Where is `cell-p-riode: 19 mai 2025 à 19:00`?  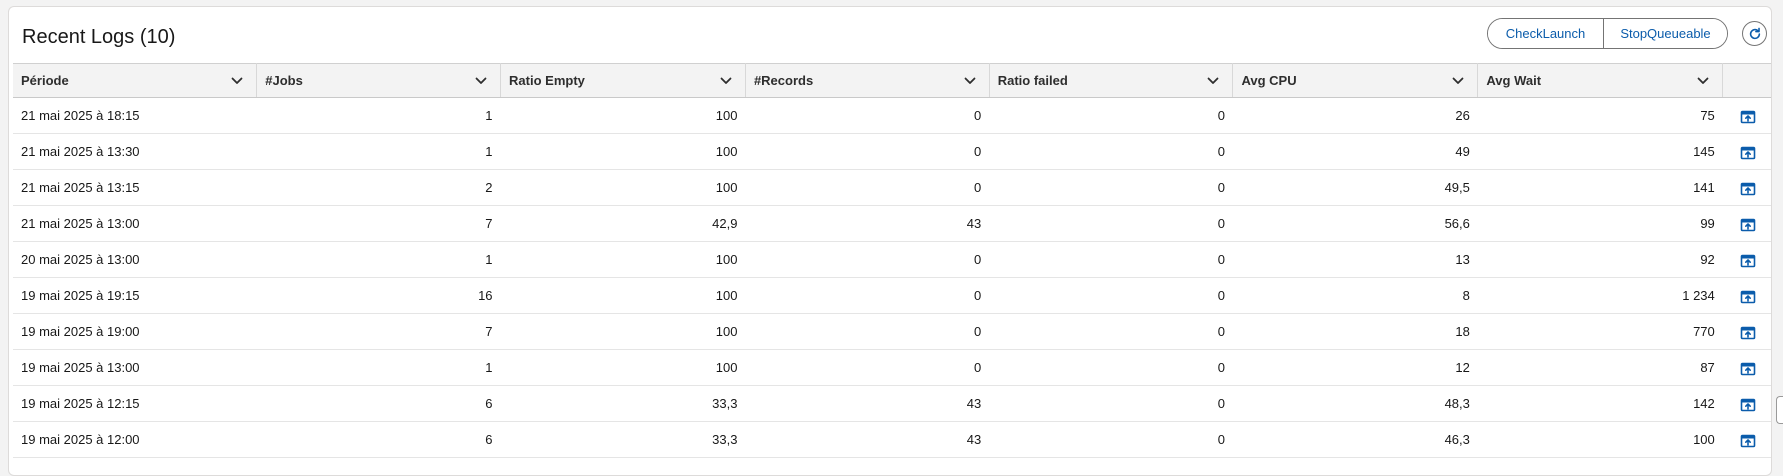
cell-p-riode: 19 mai 2025 à 19:00 is located at coordinates (135, 331).